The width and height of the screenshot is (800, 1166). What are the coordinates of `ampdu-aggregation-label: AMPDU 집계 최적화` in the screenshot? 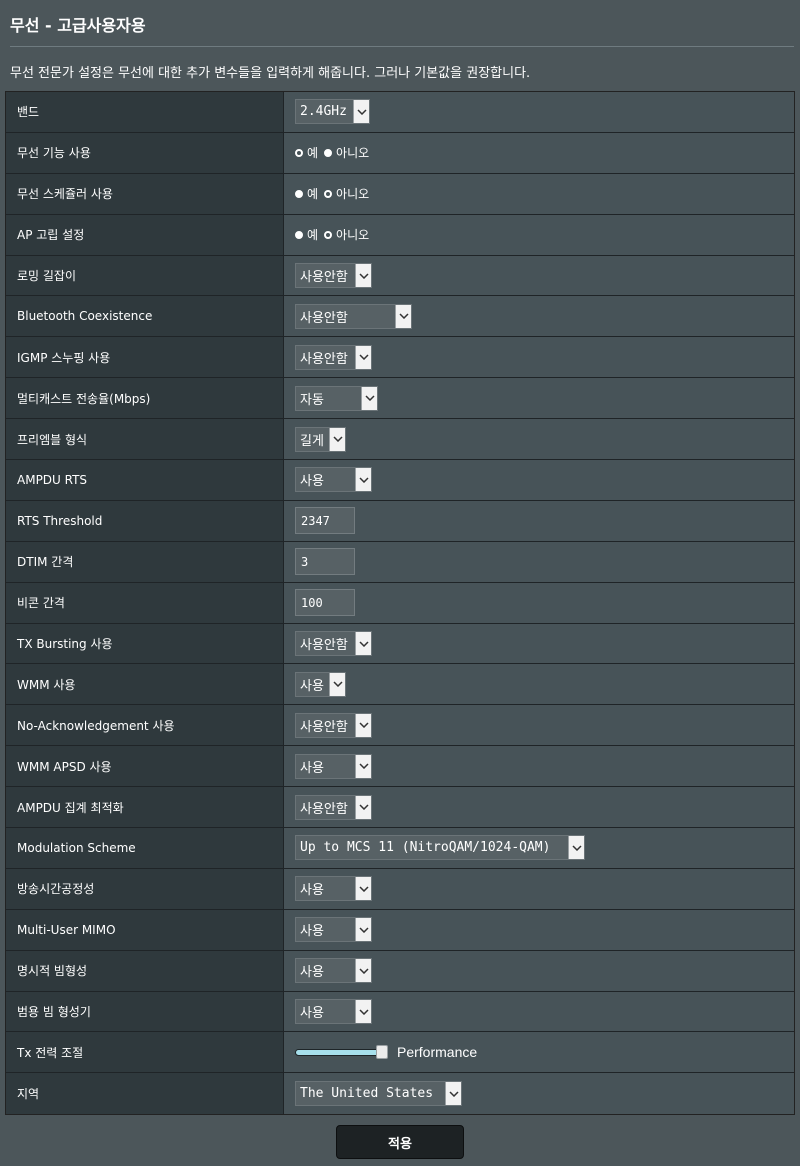 It's located at (145, 807).